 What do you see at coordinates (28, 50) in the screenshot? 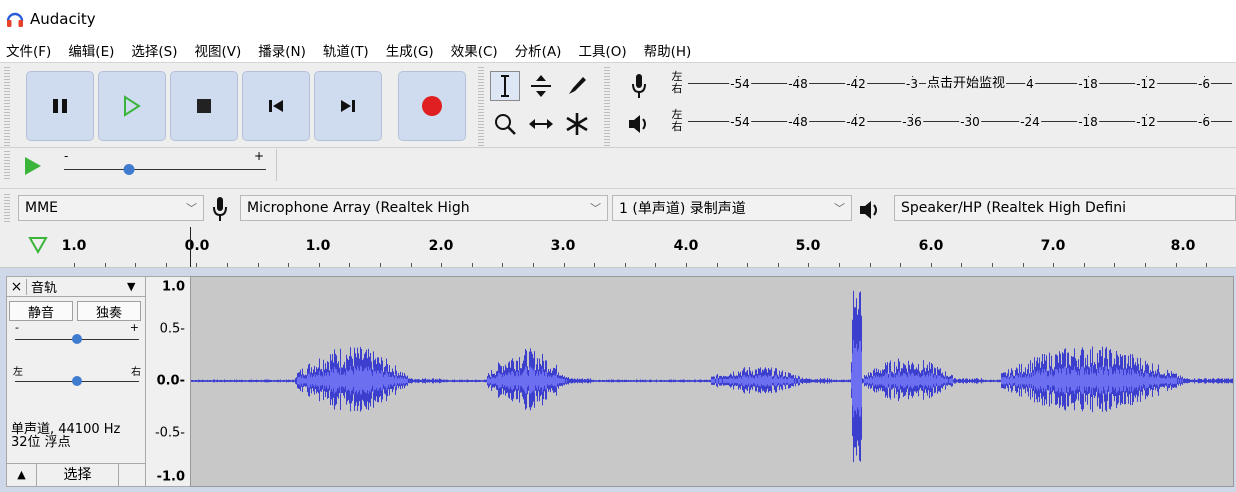
I see `menu-file: 文件(F)` at bounding box center [28, 50].